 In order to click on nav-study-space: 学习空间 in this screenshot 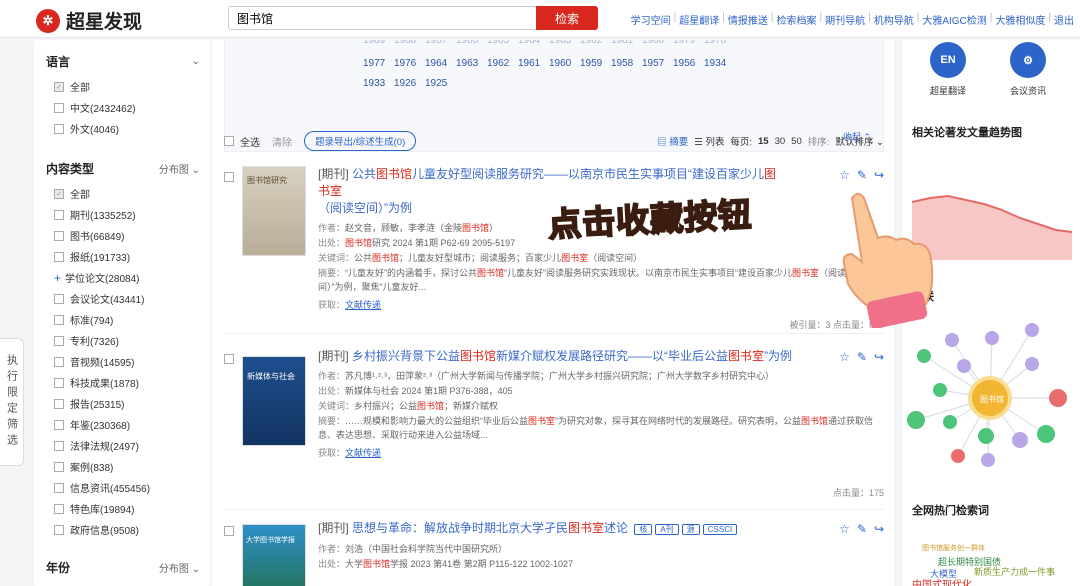, I will do `click(651, 19)`.